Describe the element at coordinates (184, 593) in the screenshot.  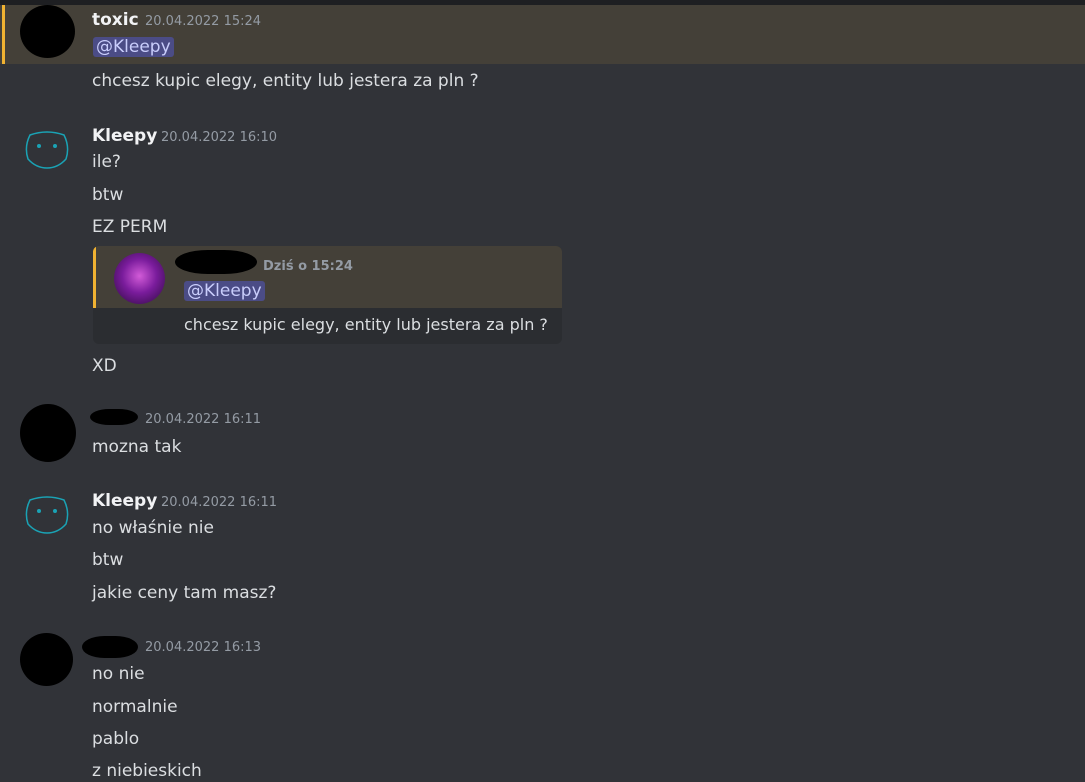
I see `message-content: jakie ceny tam masz?` at that location.